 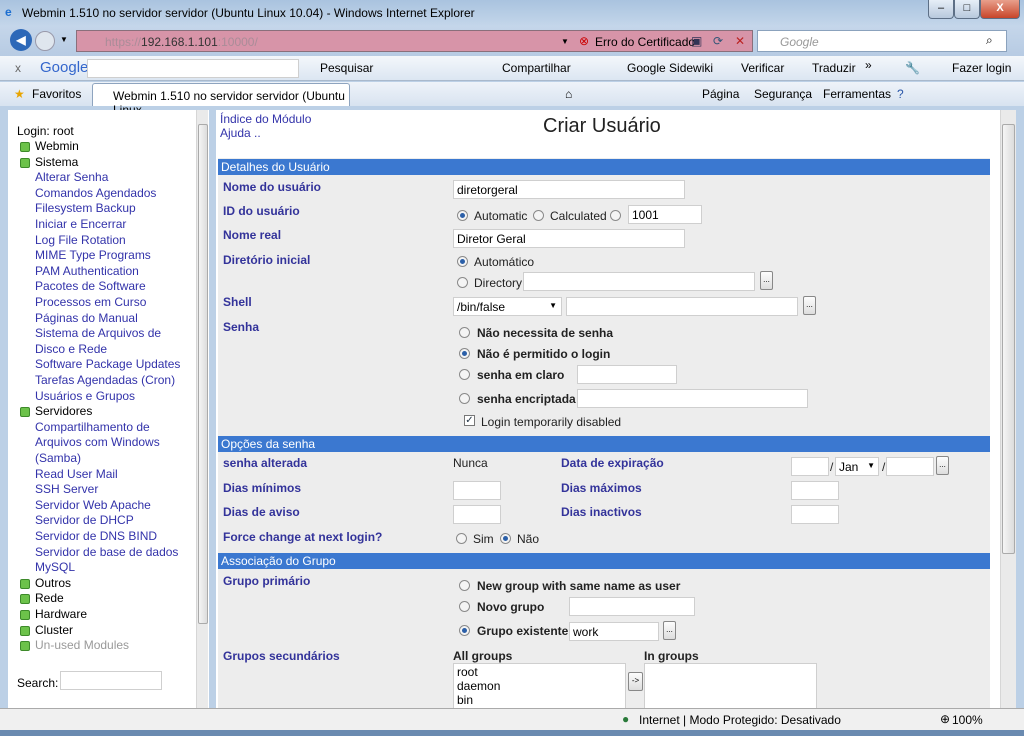 What do you see at coordinates (941, 9) in the screenshot?
I see `minimize-button: –` at bounding box center [941, 9].